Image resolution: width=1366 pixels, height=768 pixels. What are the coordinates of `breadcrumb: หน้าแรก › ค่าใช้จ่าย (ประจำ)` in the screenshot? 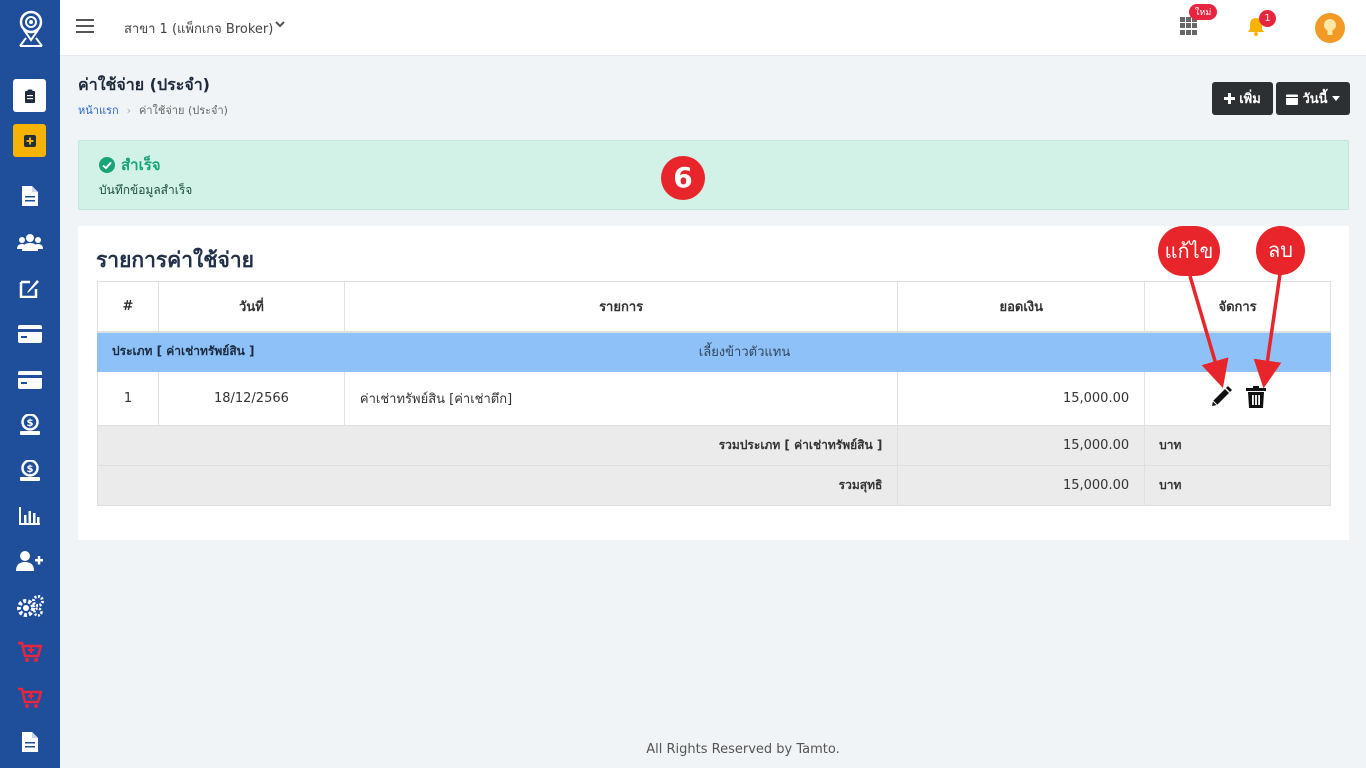 It's located at (153, 110).